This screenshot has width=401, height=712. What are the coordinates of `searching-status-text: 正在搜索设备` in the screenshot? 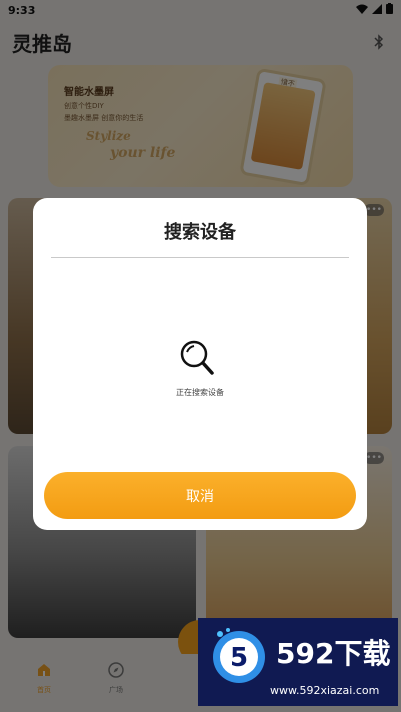 It's located at (200, 392).